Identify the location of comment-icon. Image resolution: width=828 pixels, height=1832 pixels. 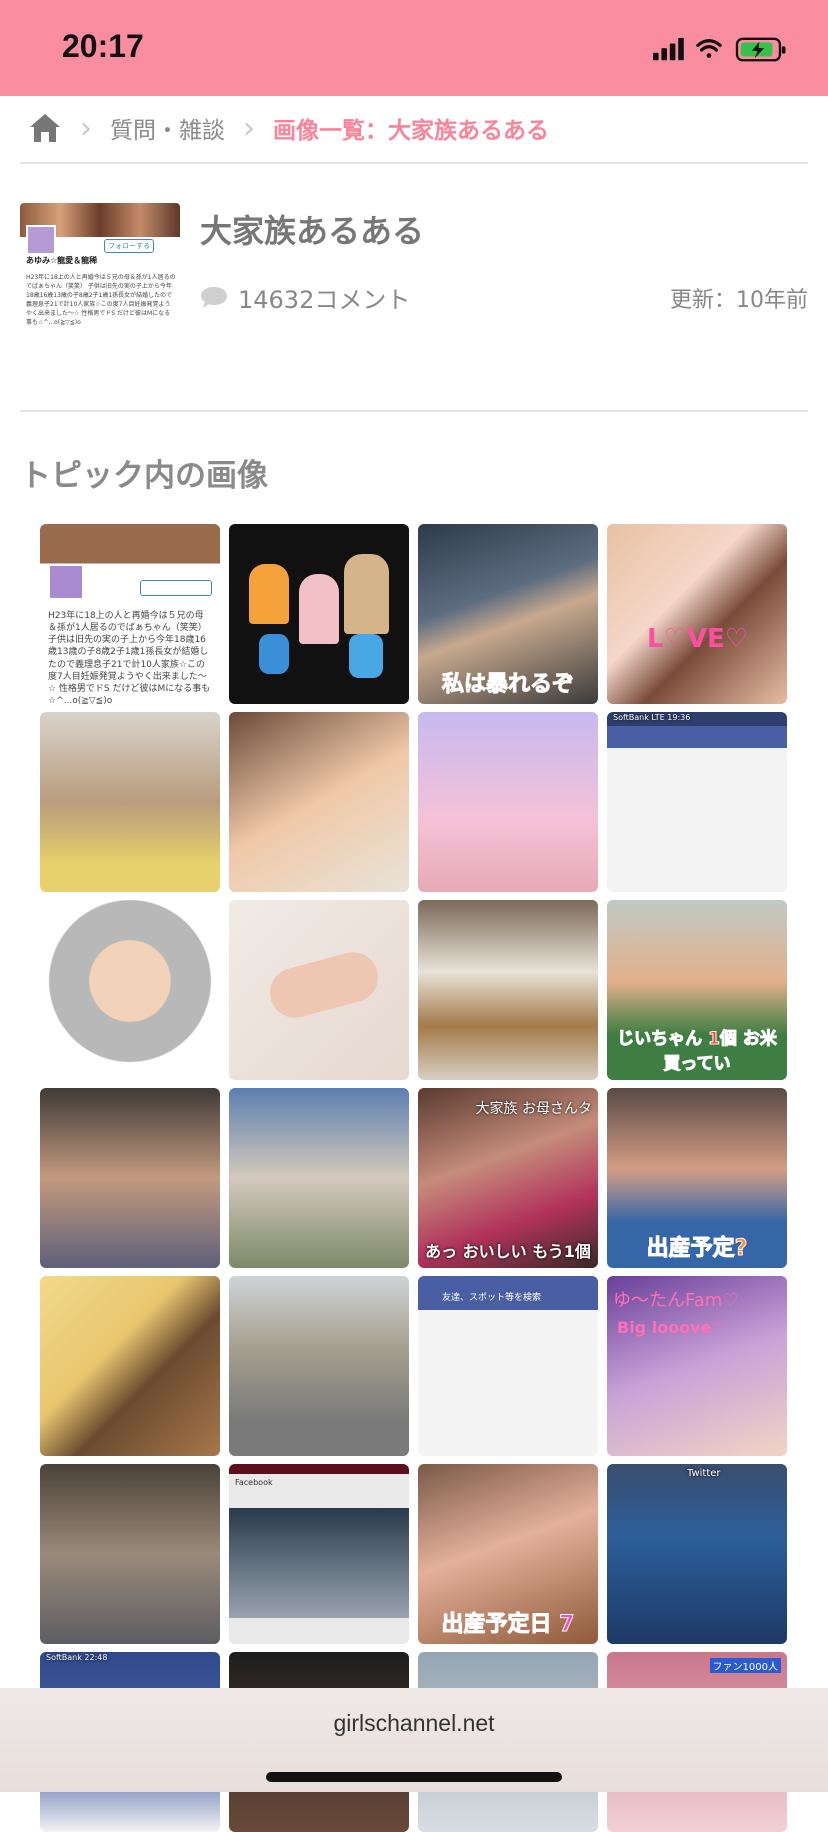
(214, 297).